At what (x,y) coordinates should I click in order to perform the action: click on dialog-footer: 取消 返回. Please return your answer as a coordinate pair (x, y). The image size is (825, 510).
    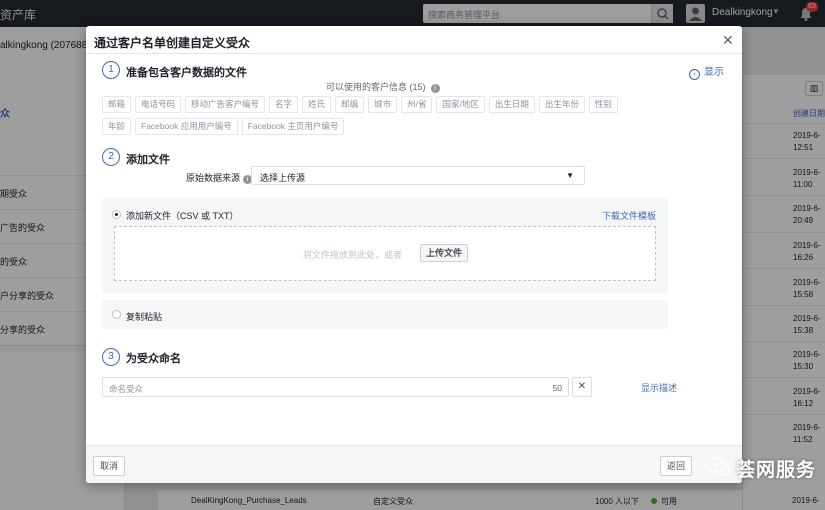
    Looking at the image, I should click on (414, 464).